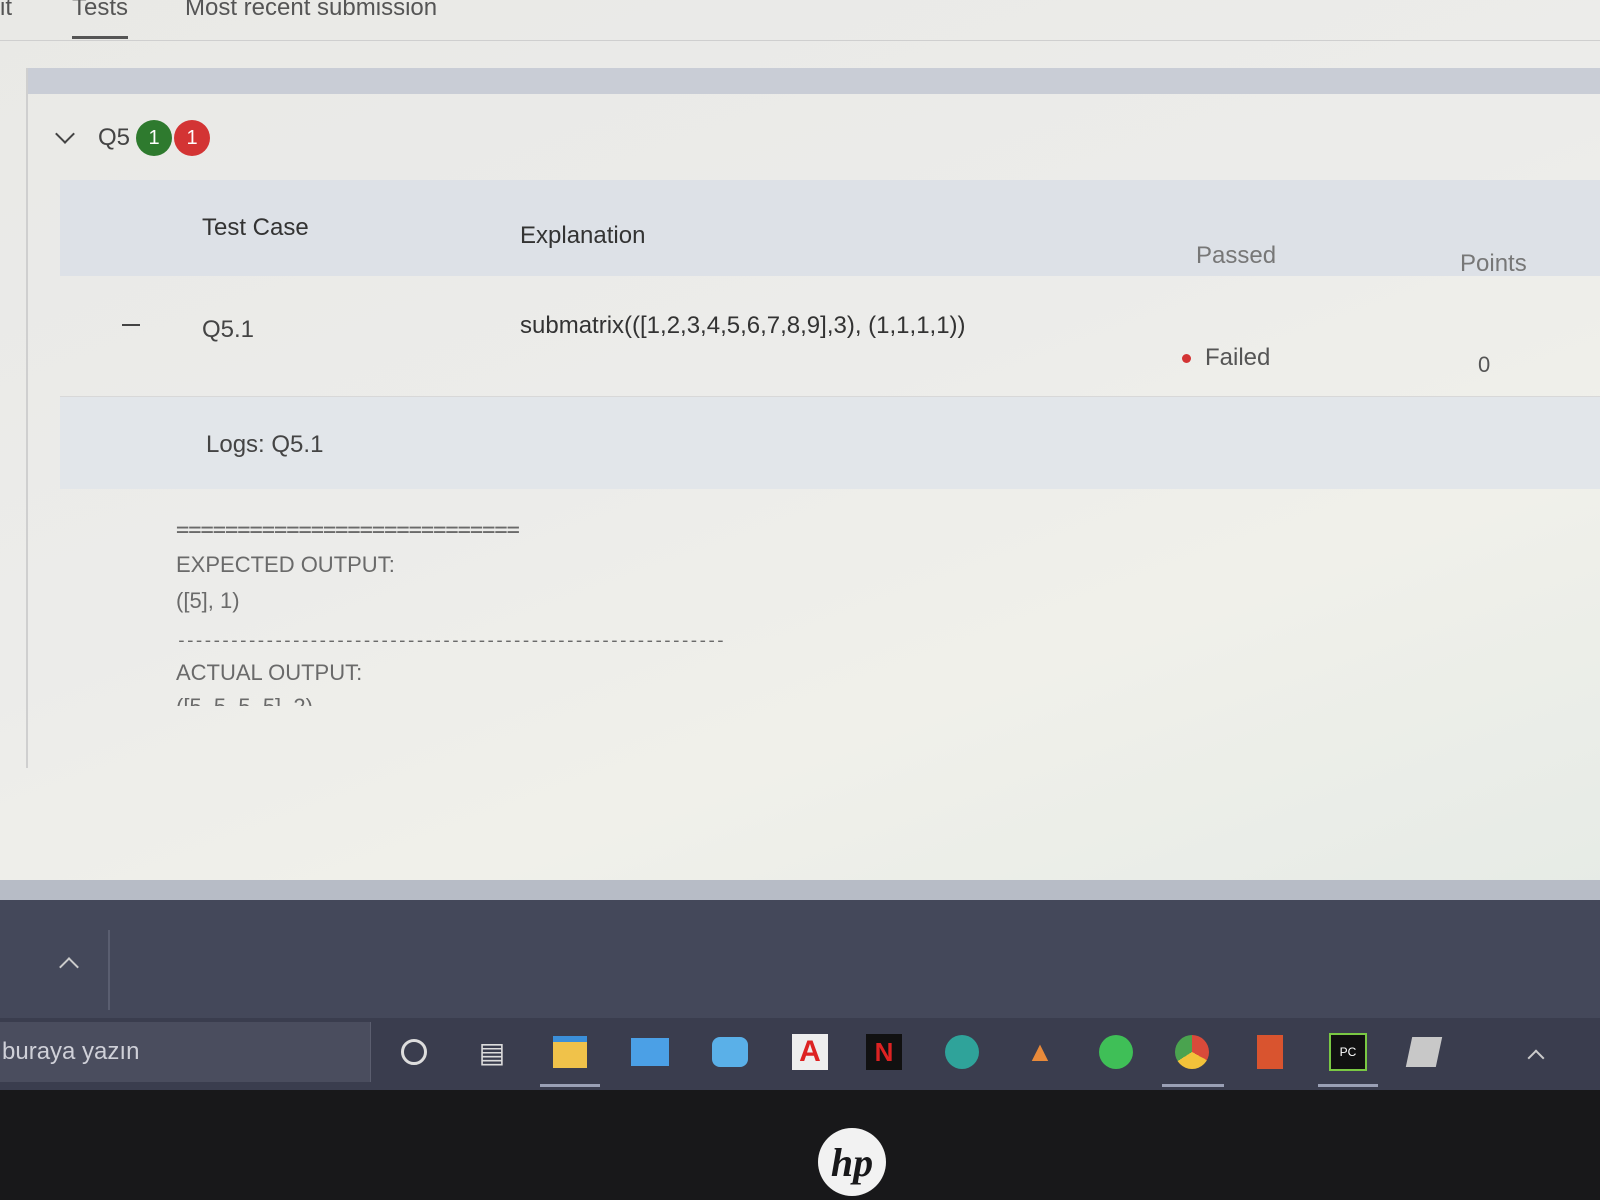 Image resolution: width=1600 pixels, height=1200 pixels. What do you see at coordinates (1238, 357) in the screenshot?
I see `status-text: Failed` at bounding box center [1238, 357].